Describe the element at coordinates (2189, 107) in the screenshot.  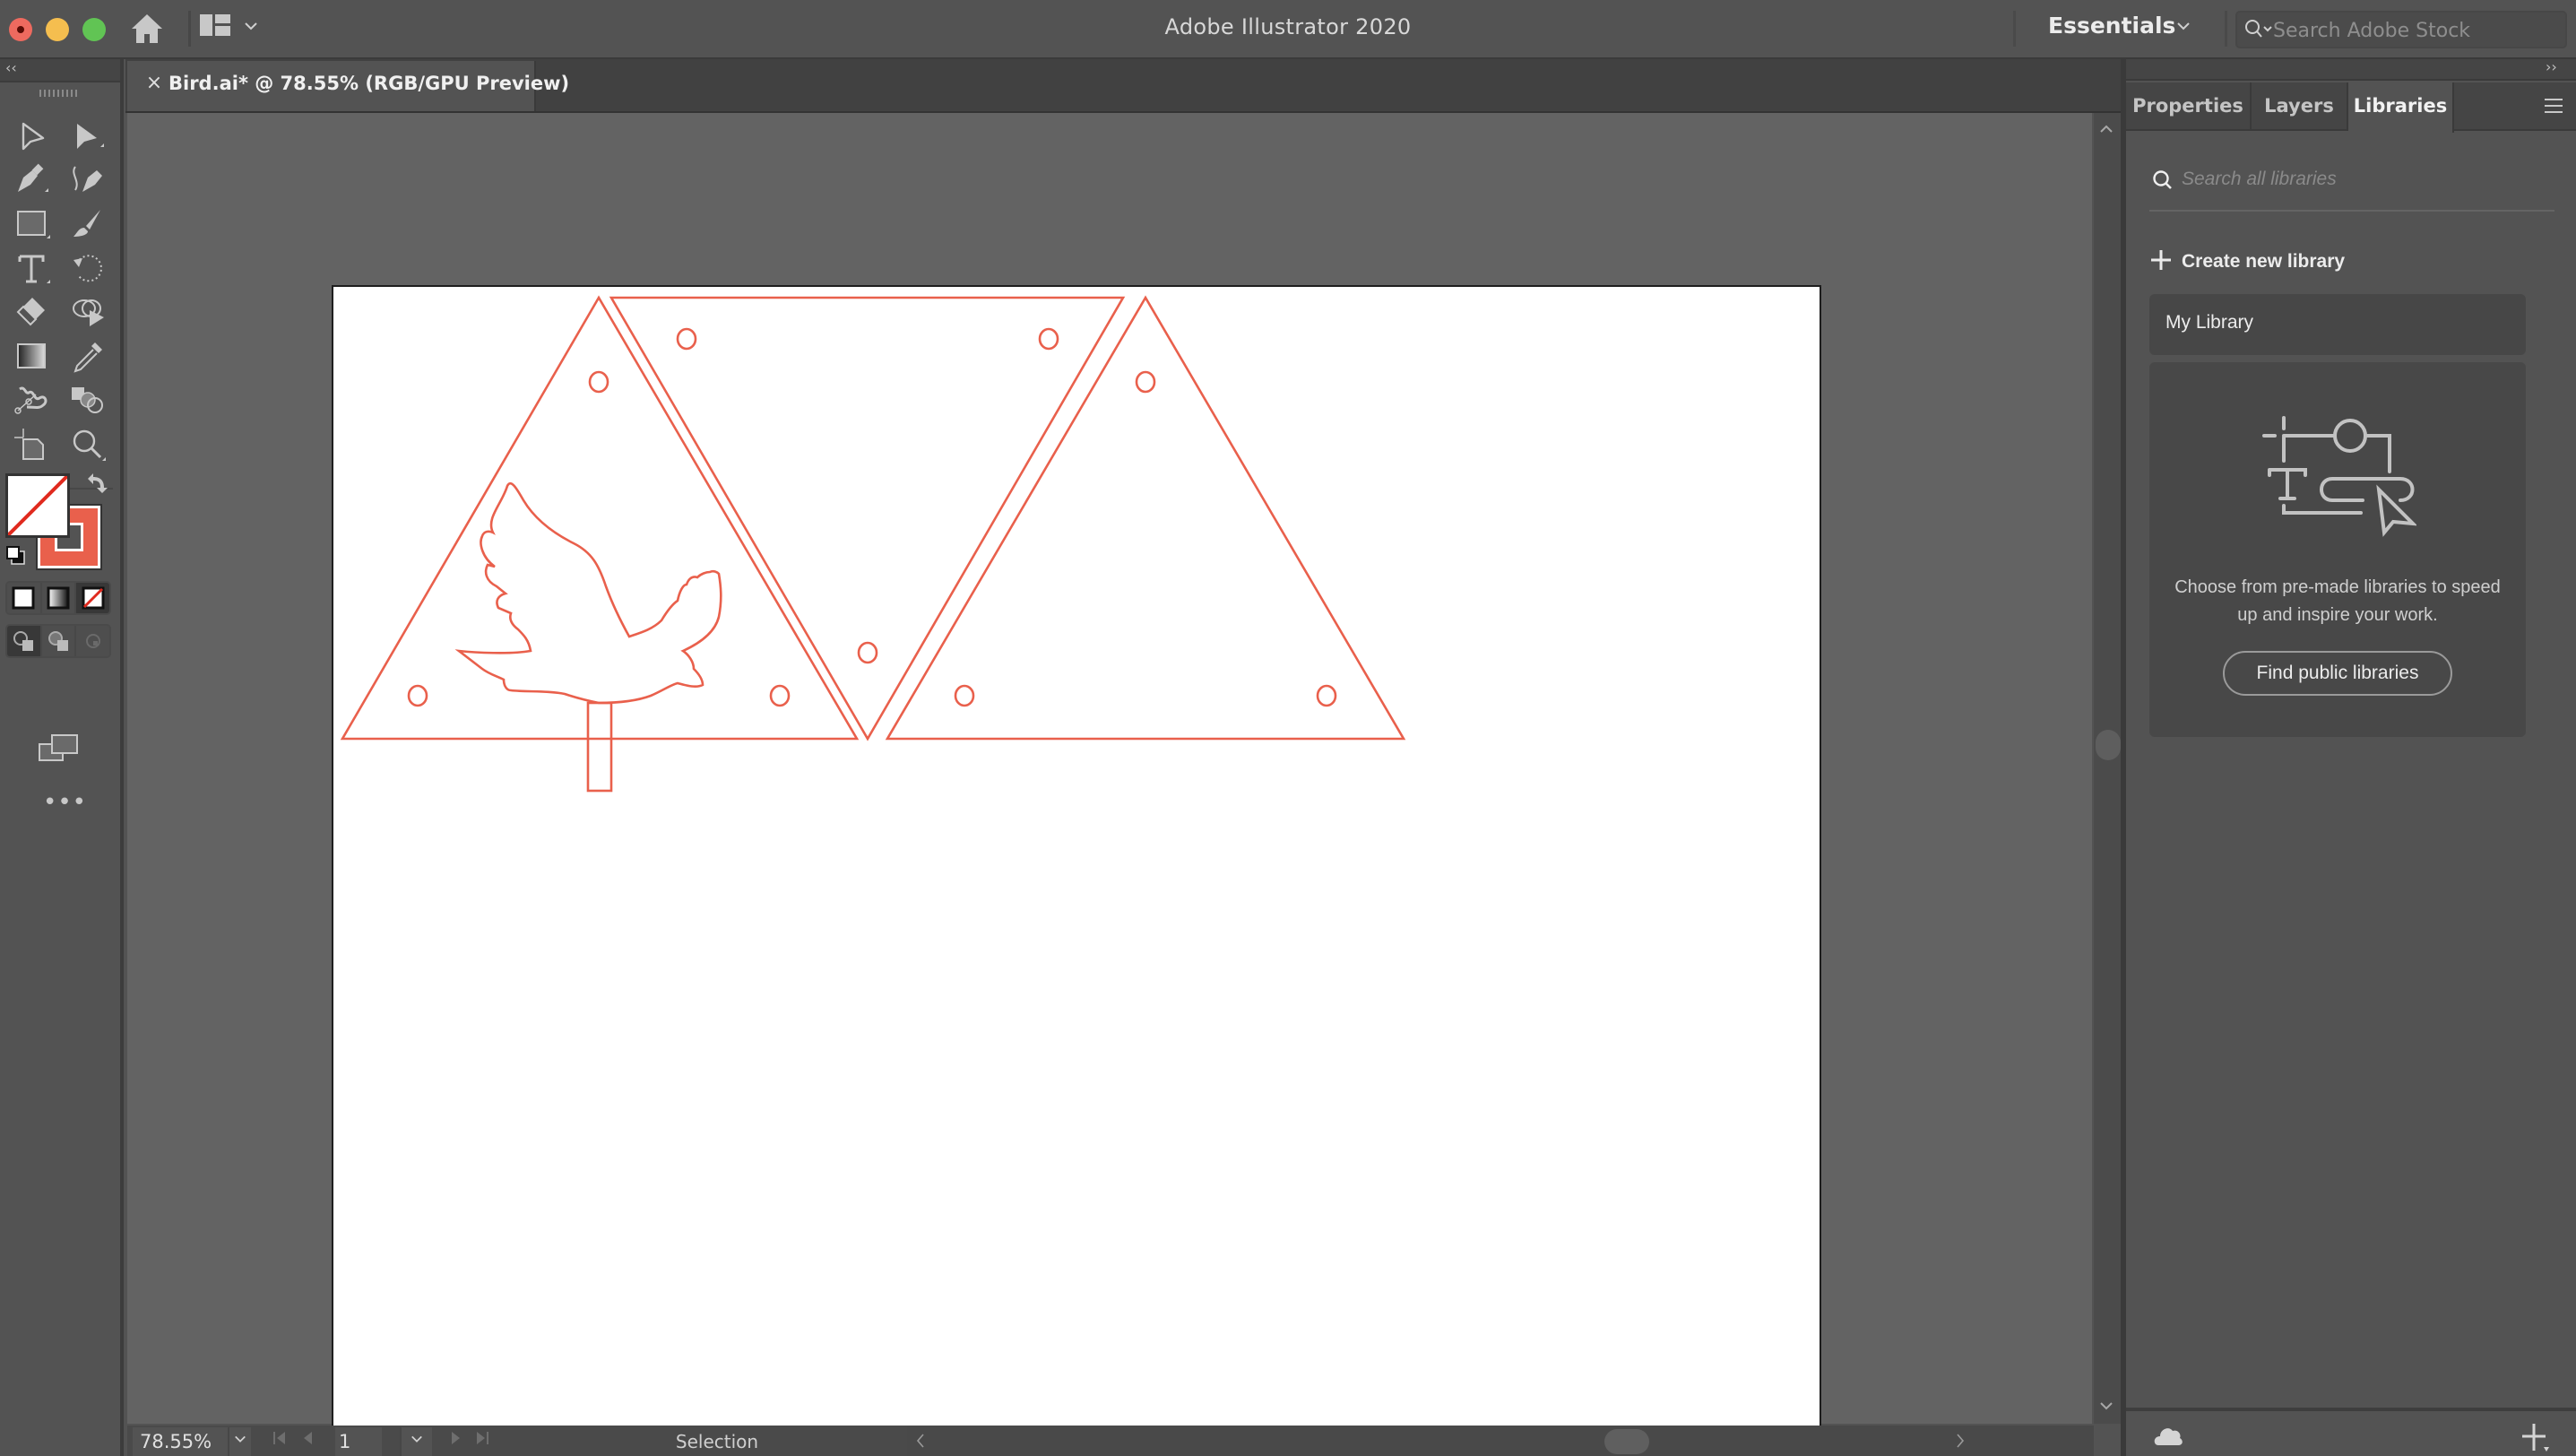
I see `tab-properties: Properties` at that location.